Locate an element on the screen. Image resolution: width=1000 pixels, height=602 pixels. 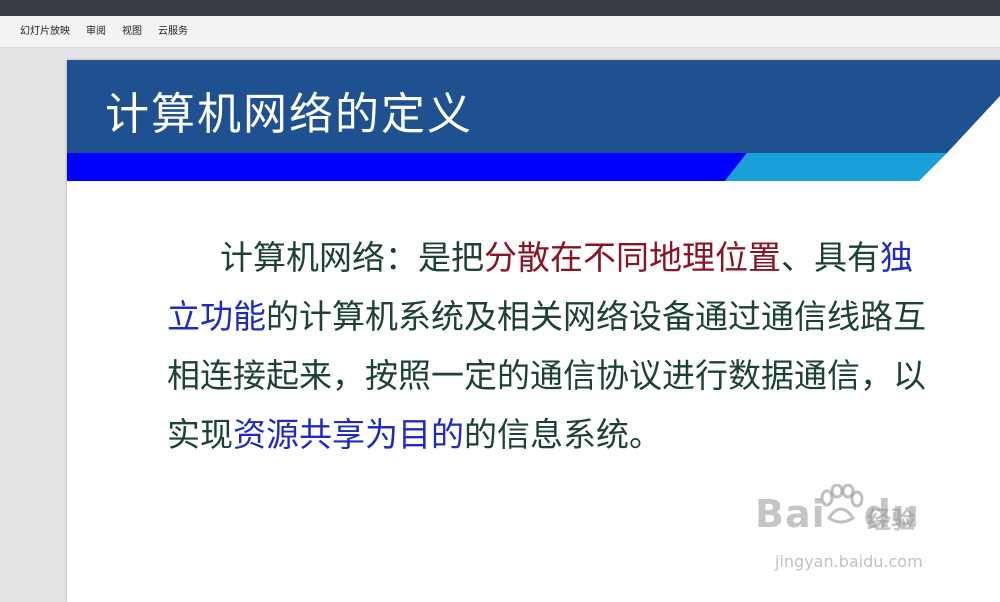
body-text-2: 、具有 is located at coordinates (830, 257).